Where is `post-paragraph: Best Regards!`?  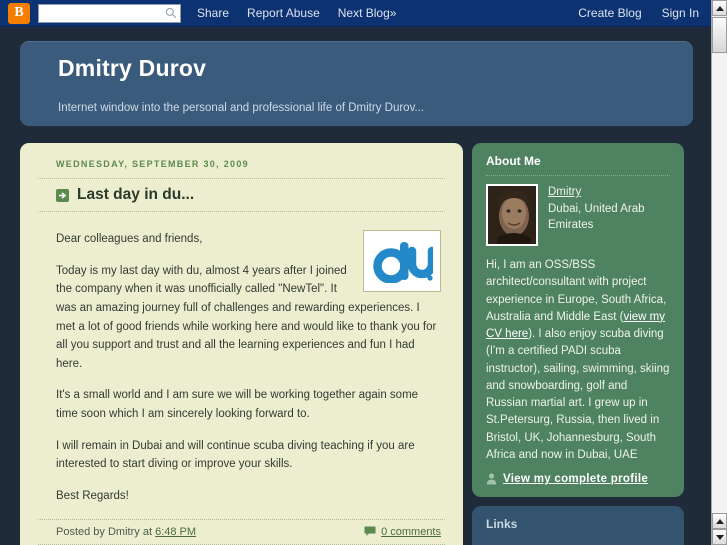 post-paragraph: Best Regards! is located at coordinates (92, 495).